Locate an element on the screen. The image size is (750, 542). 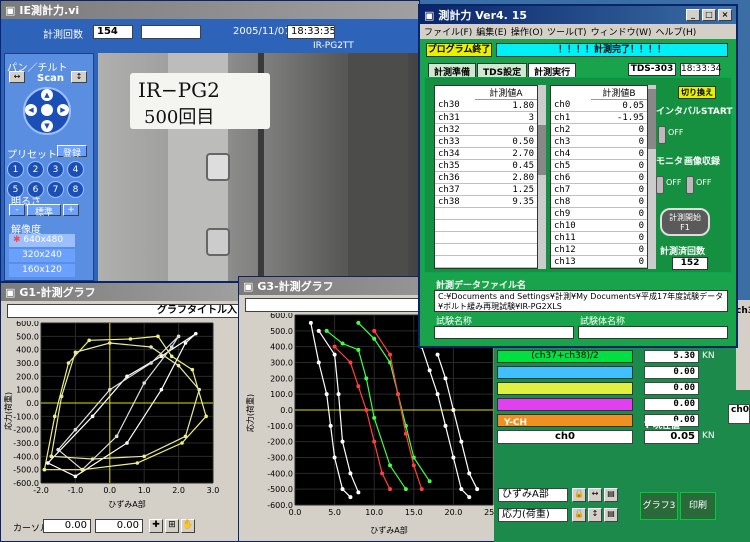
close-button: × is located at coordinates (725, 15).